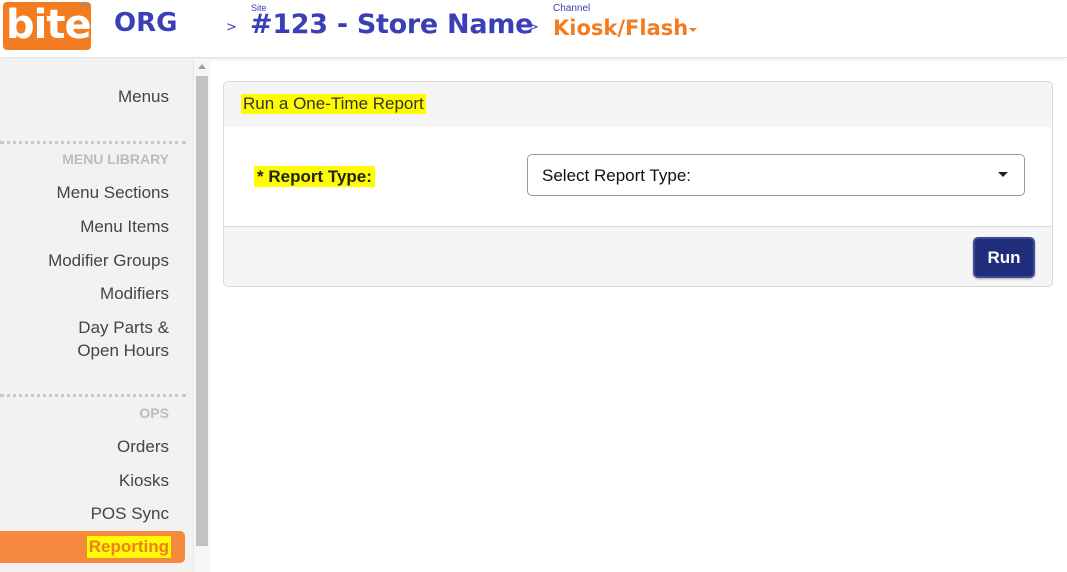 The width and height of the screenshot is (1067, 572). What do you see at coordinates (108, 260) in the screenshot?
I see `sidebar-item-modifier-groups: Modifier Groups` at bounding box center [108, 260].